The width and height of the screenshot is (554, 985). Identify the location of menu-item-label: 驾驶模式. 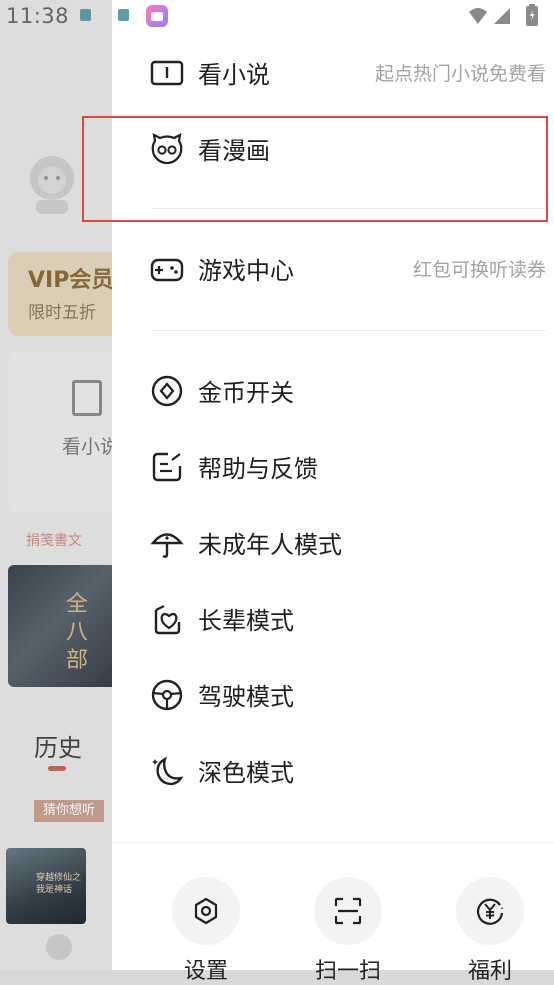
(246, 697).